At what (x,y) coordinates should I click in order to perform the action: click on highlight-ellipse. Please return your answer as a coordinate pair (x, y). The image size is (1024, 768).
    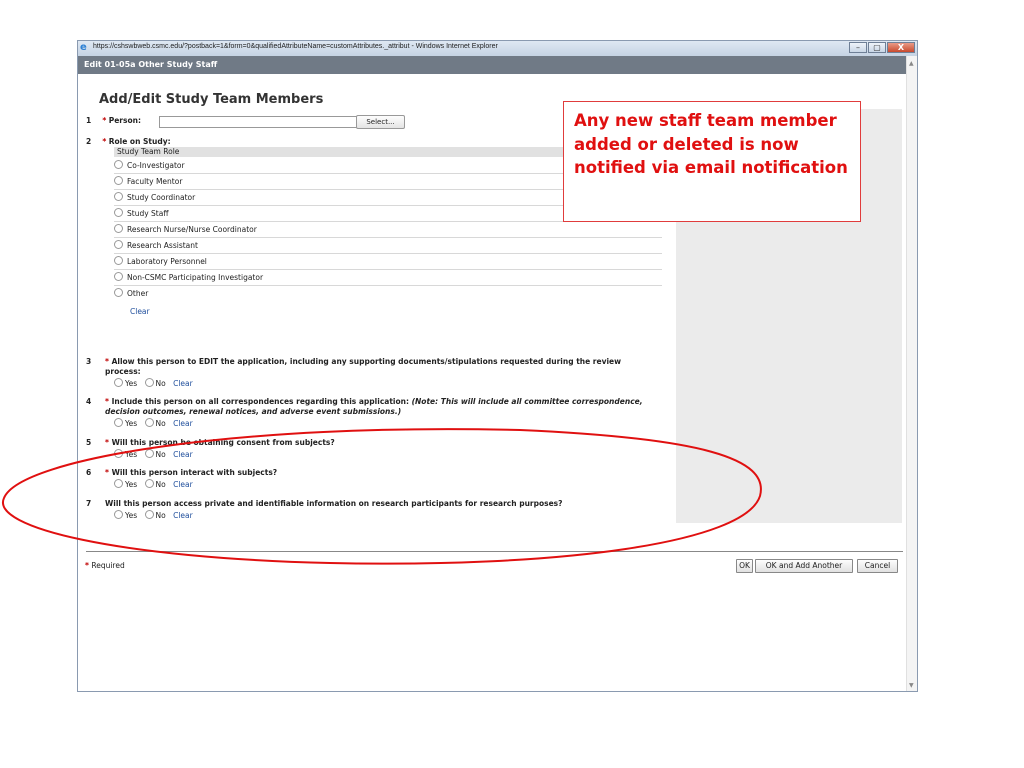
    Looking at the image, I should click on (381, 496).